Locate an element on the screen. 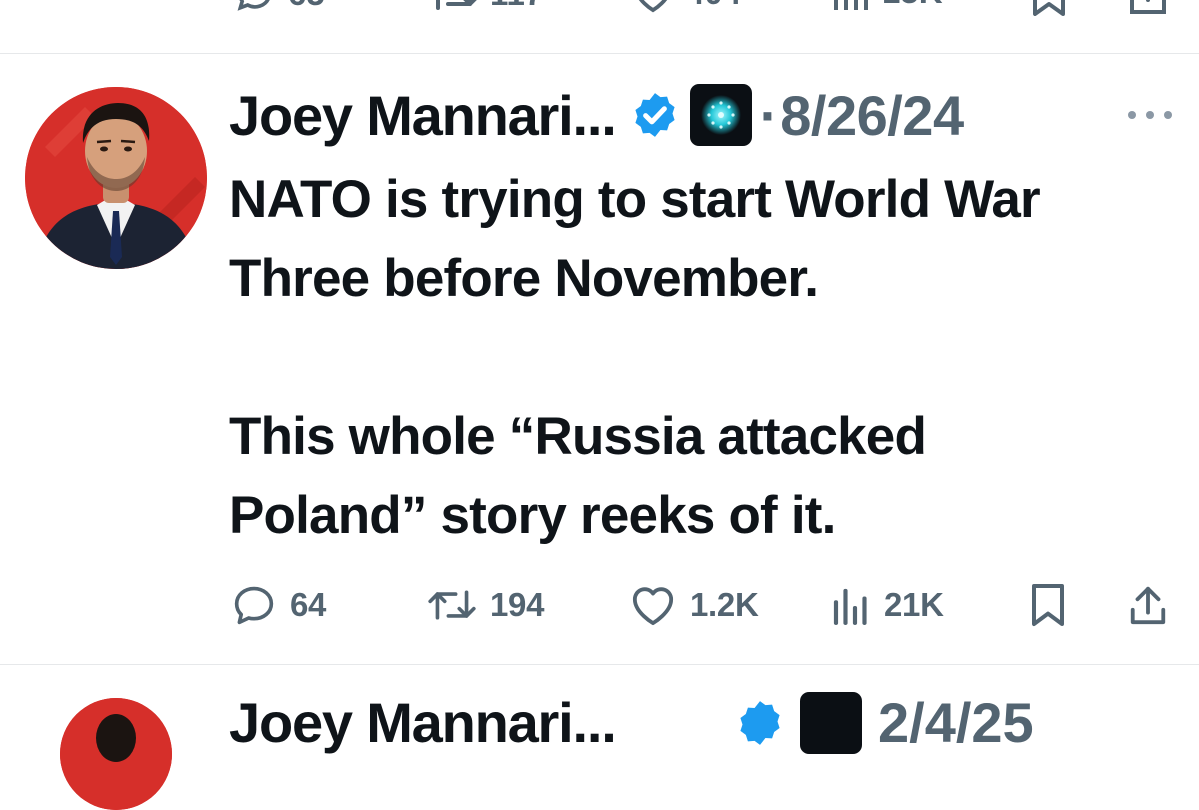 The height and width of the screenshot is (810, 1199). avatar is located at coordinates (116, 178).